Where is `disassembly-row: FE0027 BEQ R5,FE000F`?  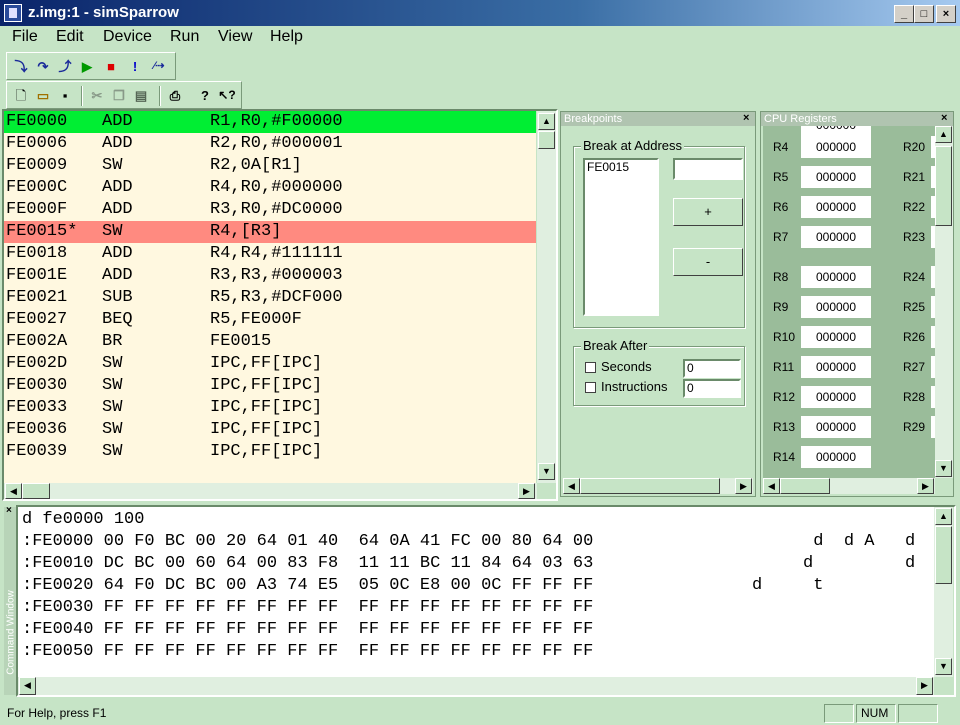
disassembly-row: FE0027 BEQ R5,FE000F is located at coordinates (270, 320).